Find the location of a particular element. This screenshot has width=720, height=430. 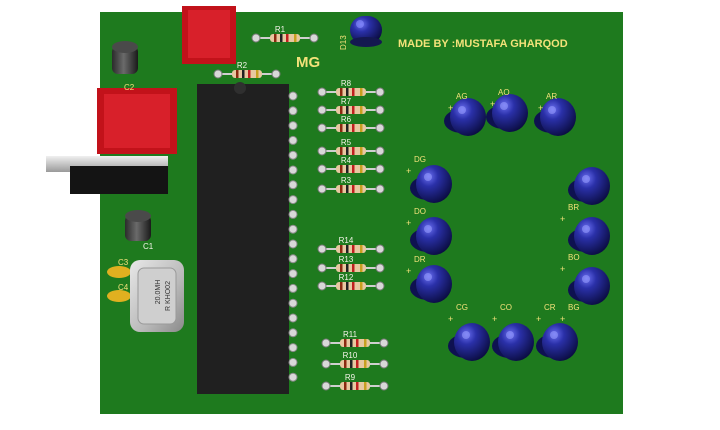

credit-text: MADE BY :MUSTAFA GHARQOD is located at coordinates (483, 44).